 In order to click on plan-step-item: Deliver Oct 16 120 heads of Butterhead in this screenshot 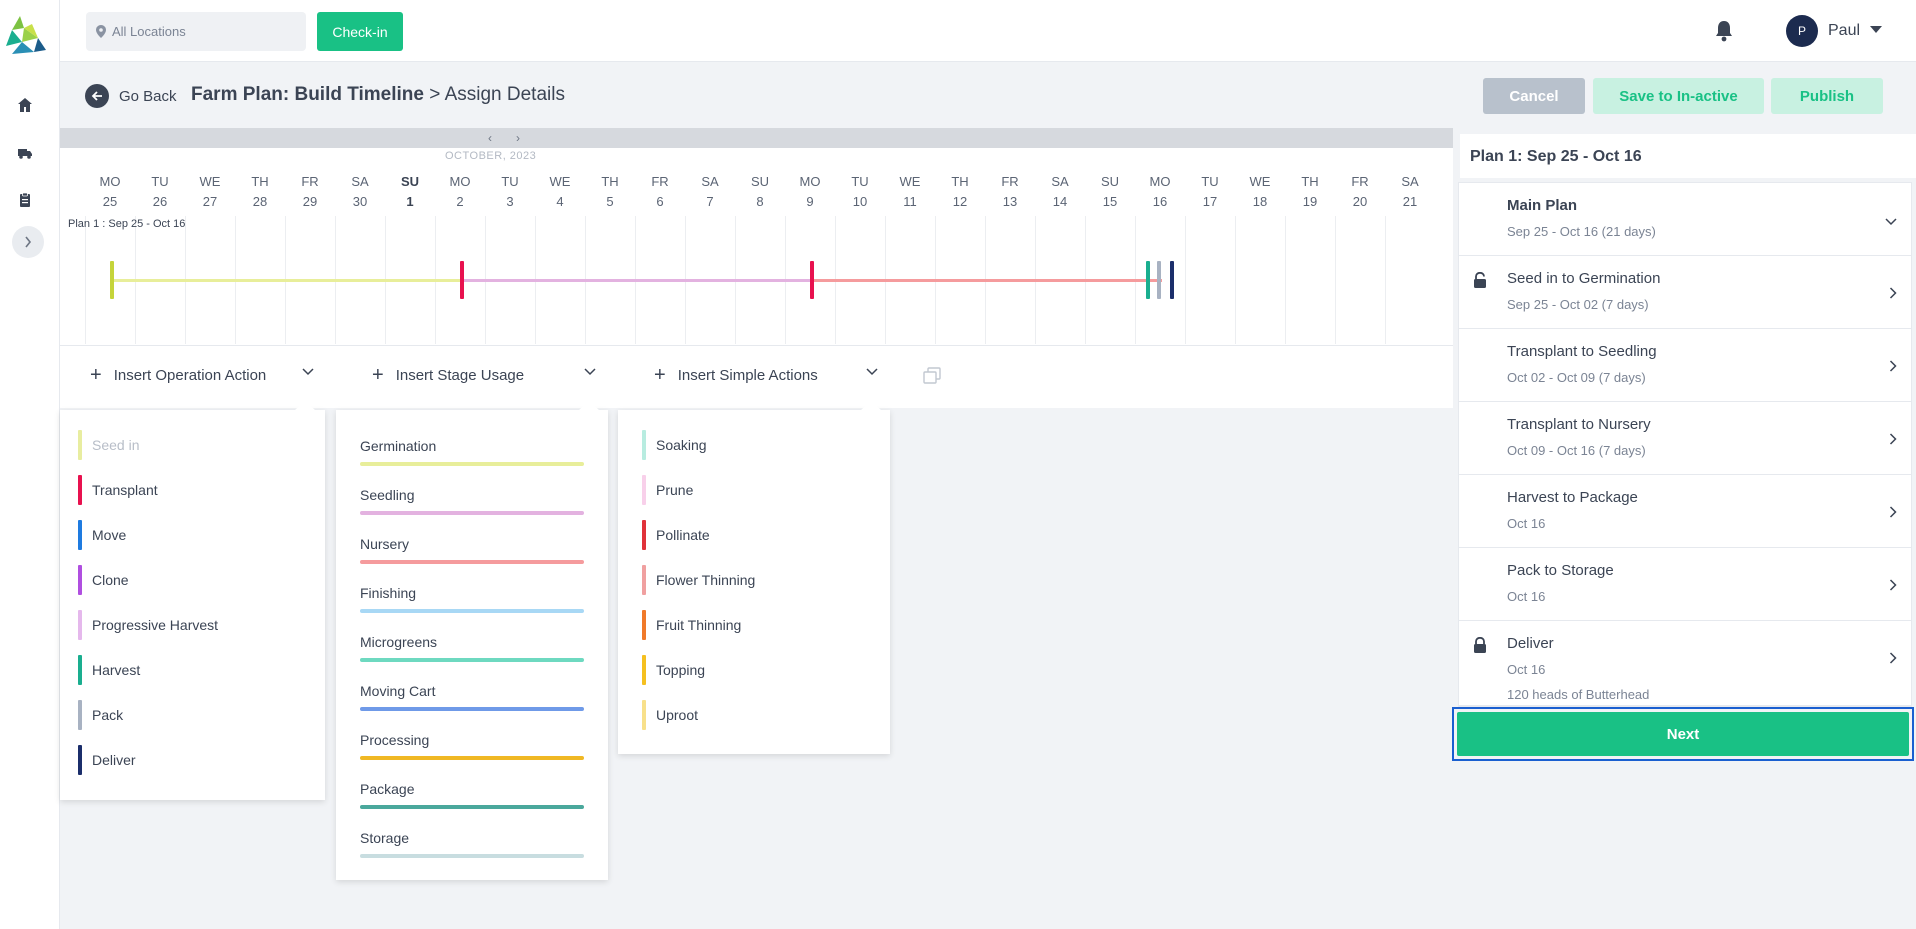, I will do `click(1685, 663)`.